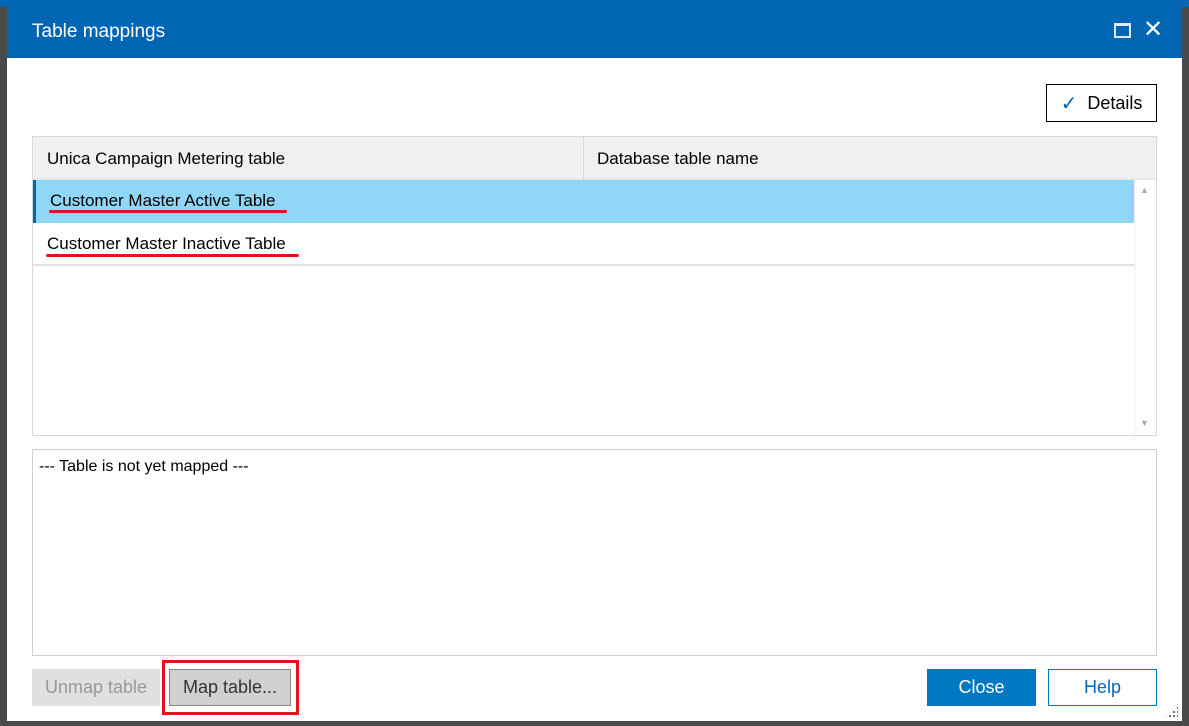 The height and width of the screenshot is (726, 1189). I want to click on details-button: ✓ Details, so click(1101, 103).